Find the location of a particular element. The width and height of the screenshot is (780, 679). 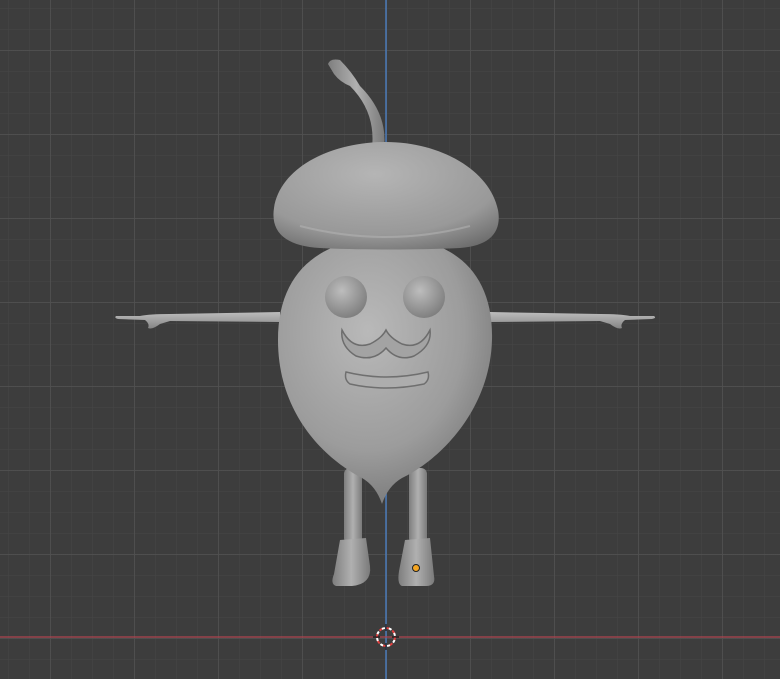

acorn-cap is located at coordinates (386, 196).